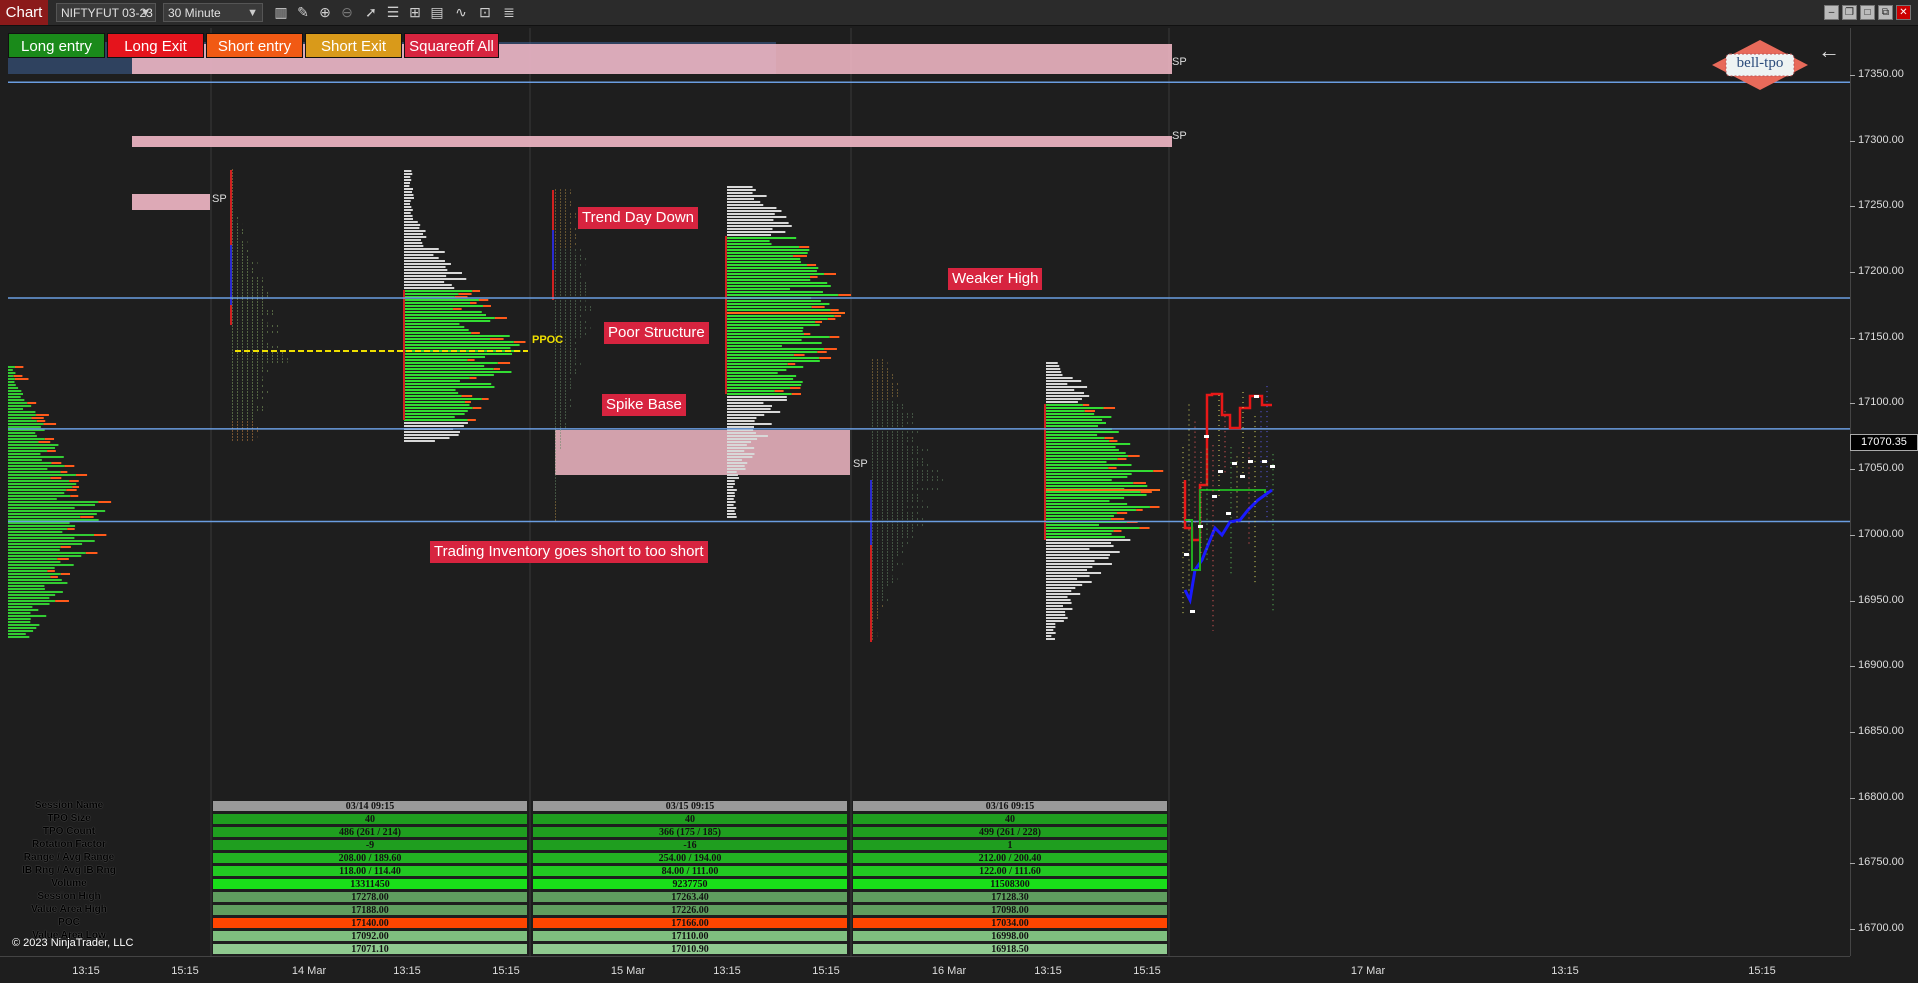  What do you see at coordinates (69, 870) in the screenshot?
I see `stat-row-label: IB Rng / Avg IB Rng` at bounding box center [69, 870].